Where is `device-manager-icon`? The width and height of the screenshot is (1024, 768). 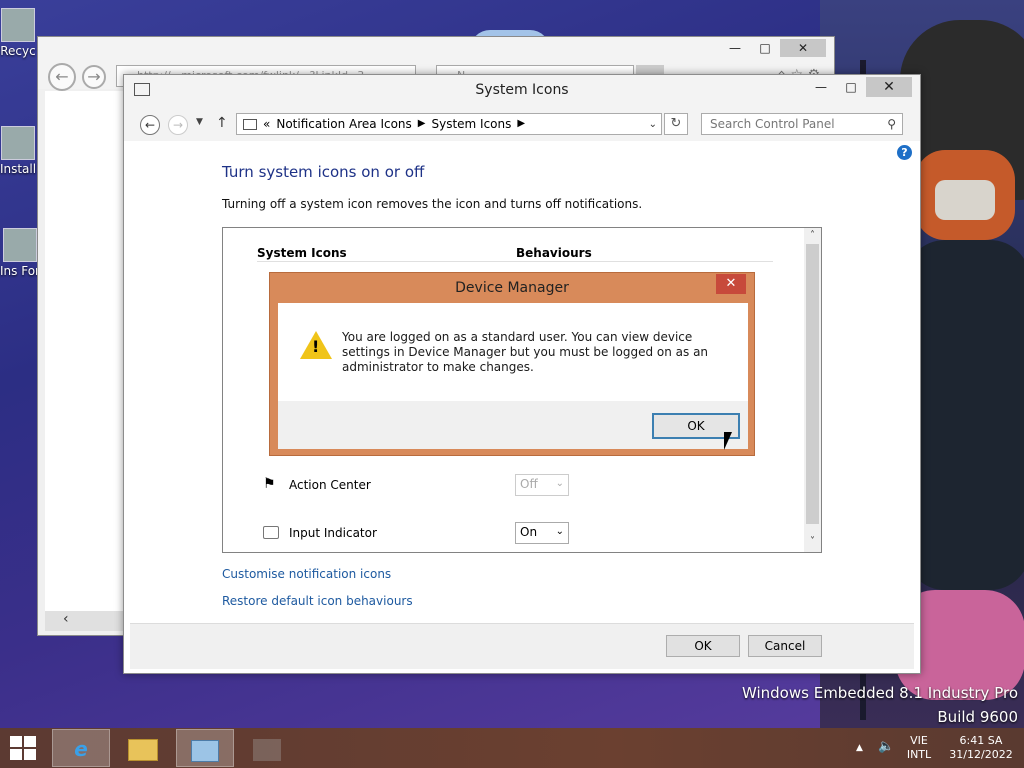
device-manager-icon is located at coordinates (267, 749).